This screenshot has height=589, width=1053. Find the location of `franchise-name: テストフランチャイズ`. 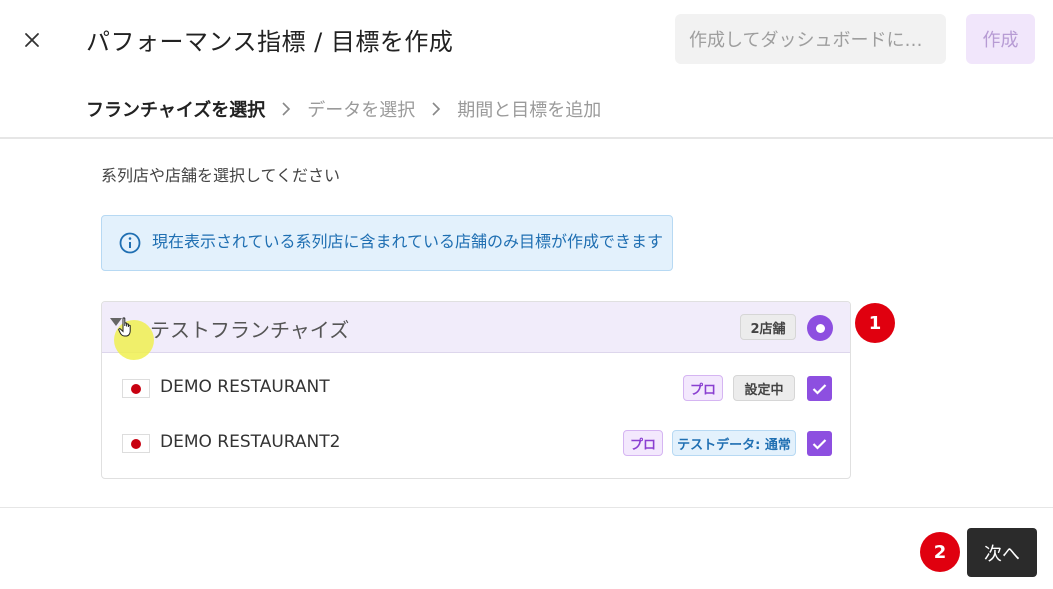

franchise-name: テストフランチャイズ is located at coordinates (250, 330).